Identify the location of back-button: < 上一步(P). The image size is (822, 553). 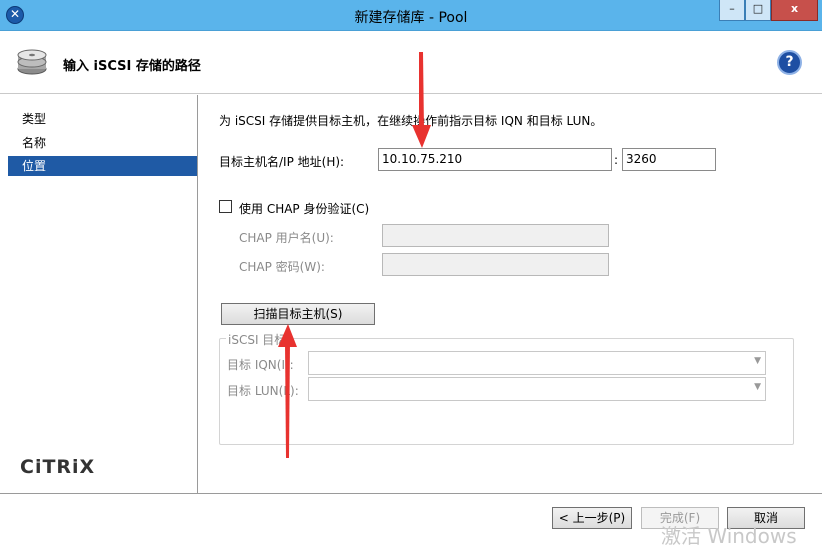
(592, 518).